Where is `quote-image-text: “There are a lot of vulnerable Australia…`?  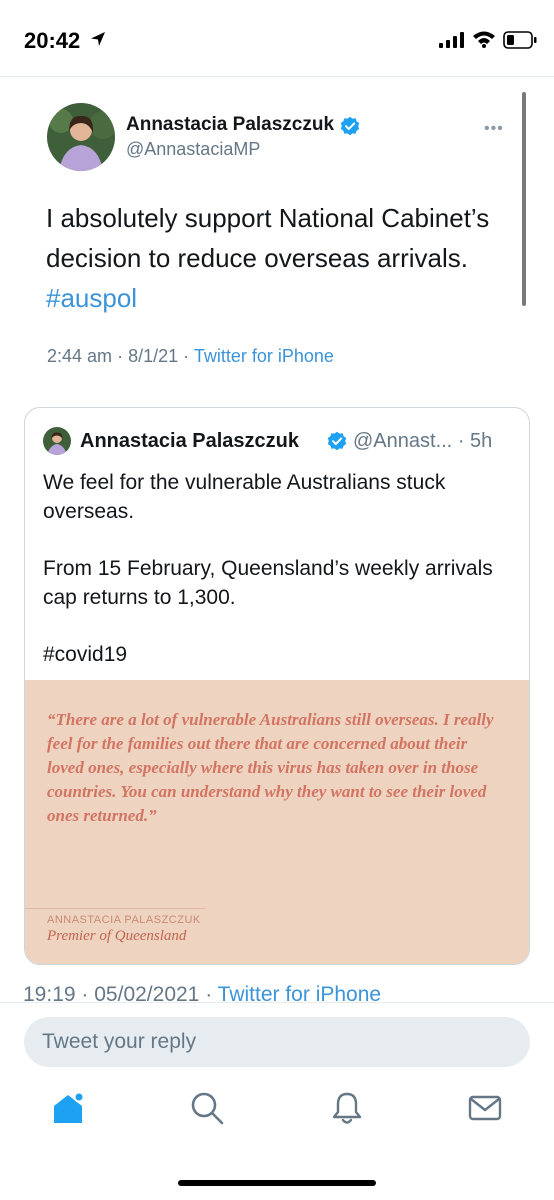
quote-image-text: “There are a lot of vulnerable Australia… is located at coordinates (270, 767).